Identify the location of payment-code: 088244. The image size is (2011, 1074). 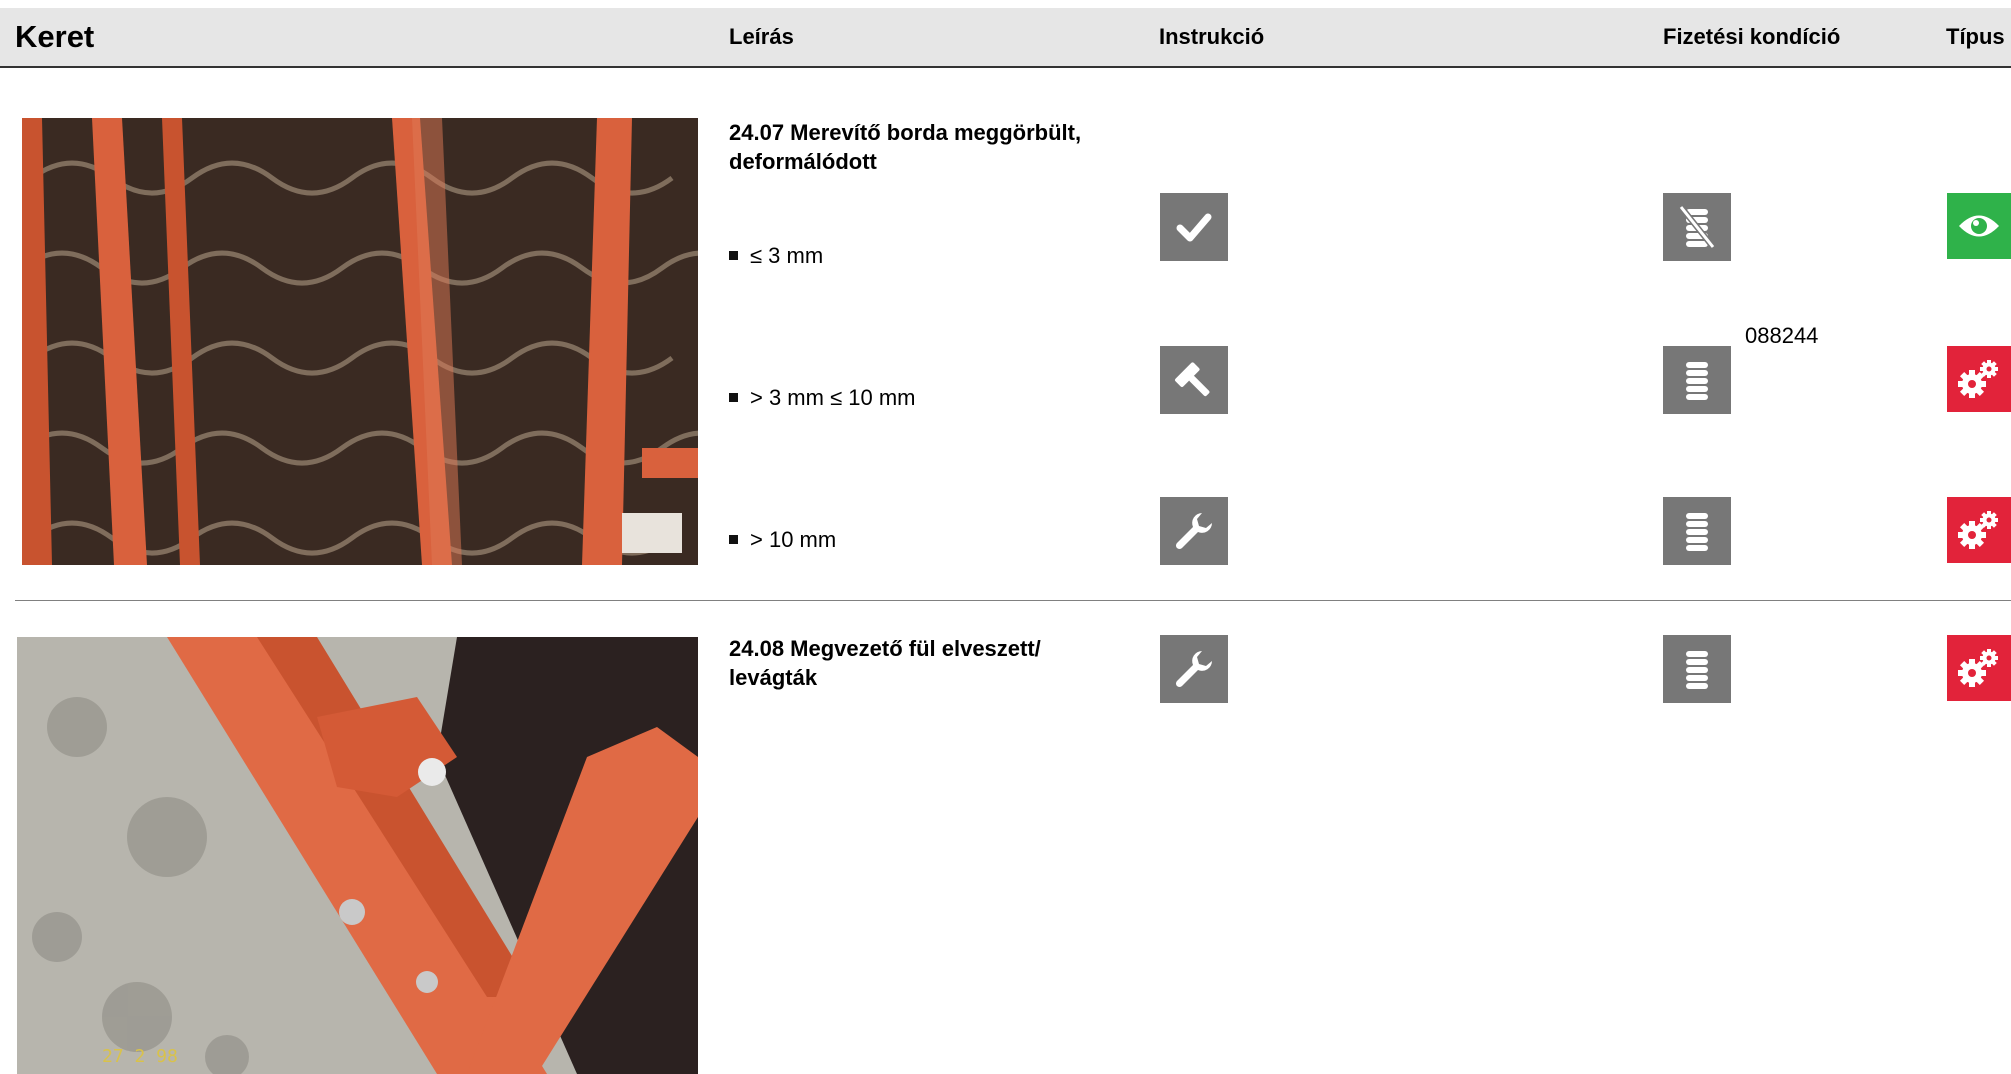
(1782, 335).